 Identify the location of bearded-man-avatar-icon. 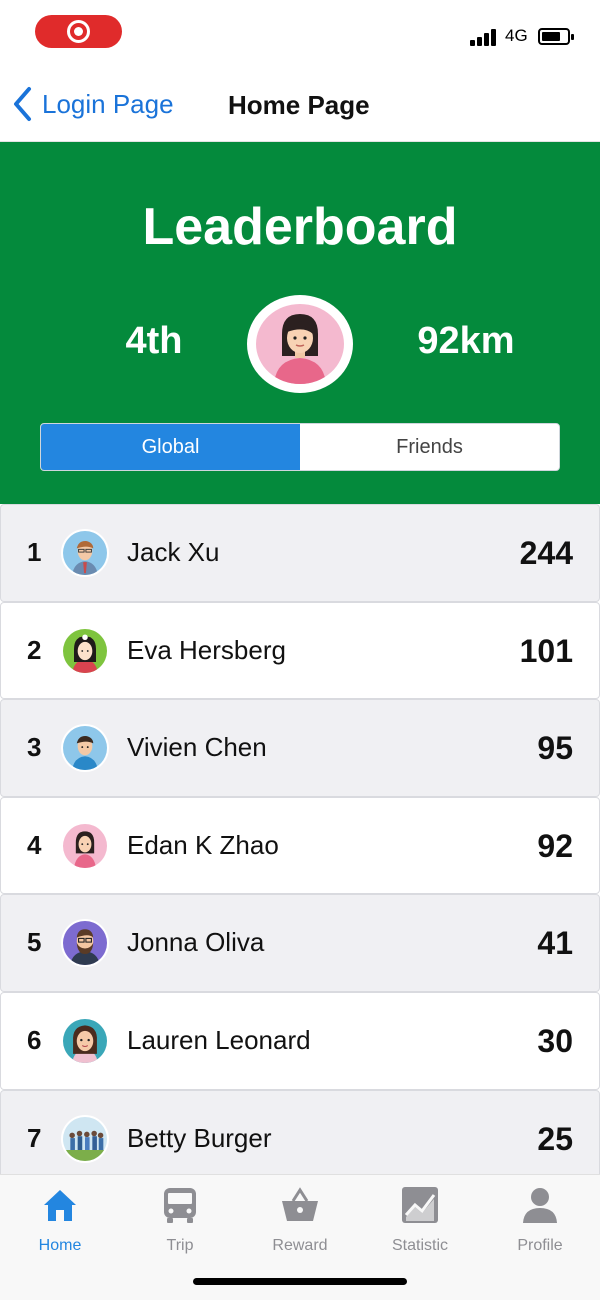
(85, 943).